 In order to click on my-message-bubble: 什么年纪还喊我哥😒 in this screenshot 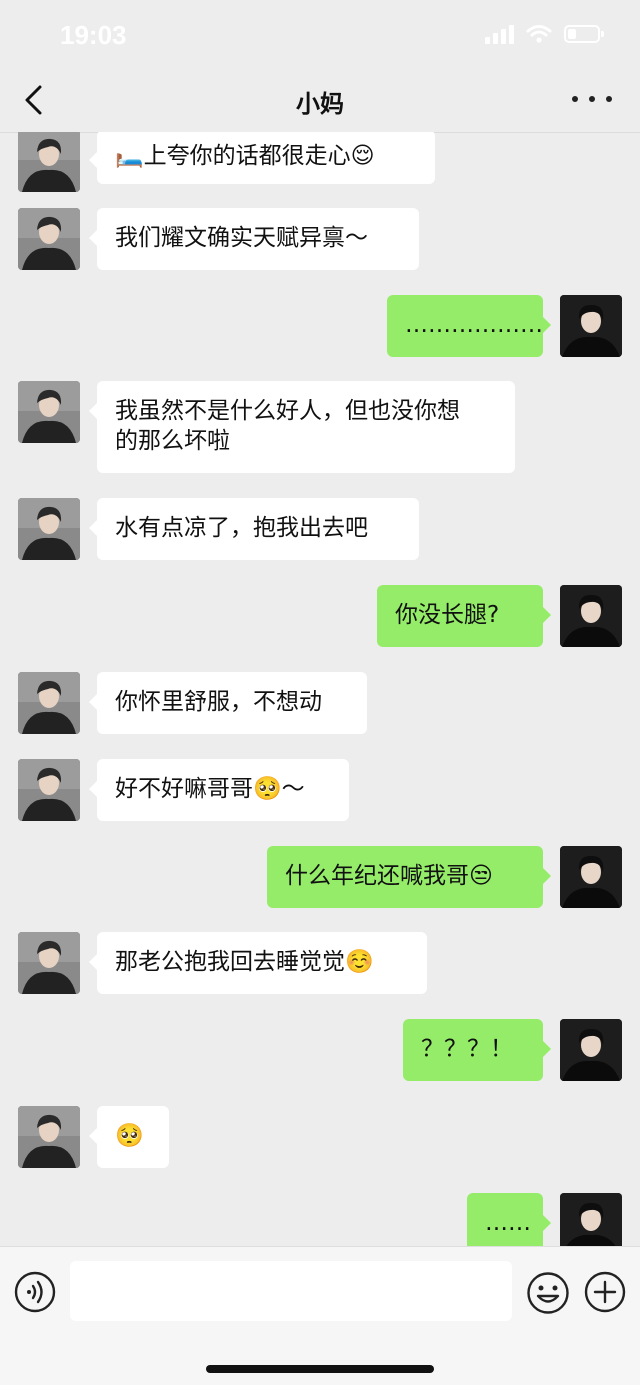, I will do `click(409, 877)`.